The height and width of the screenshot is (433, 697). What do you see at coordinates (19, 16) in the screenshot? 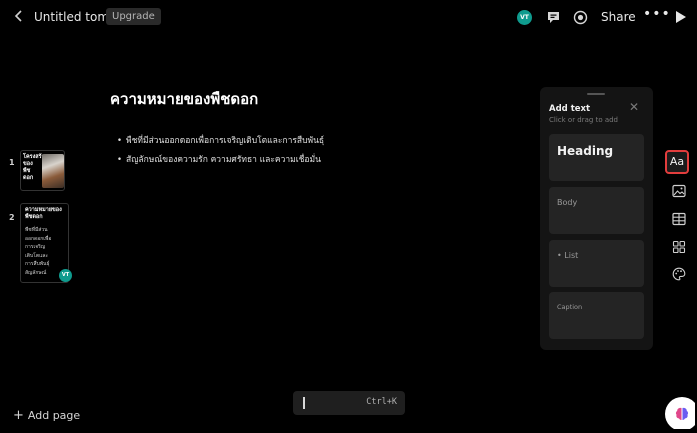
I see `back-icon` at bounding box center [19, 16].